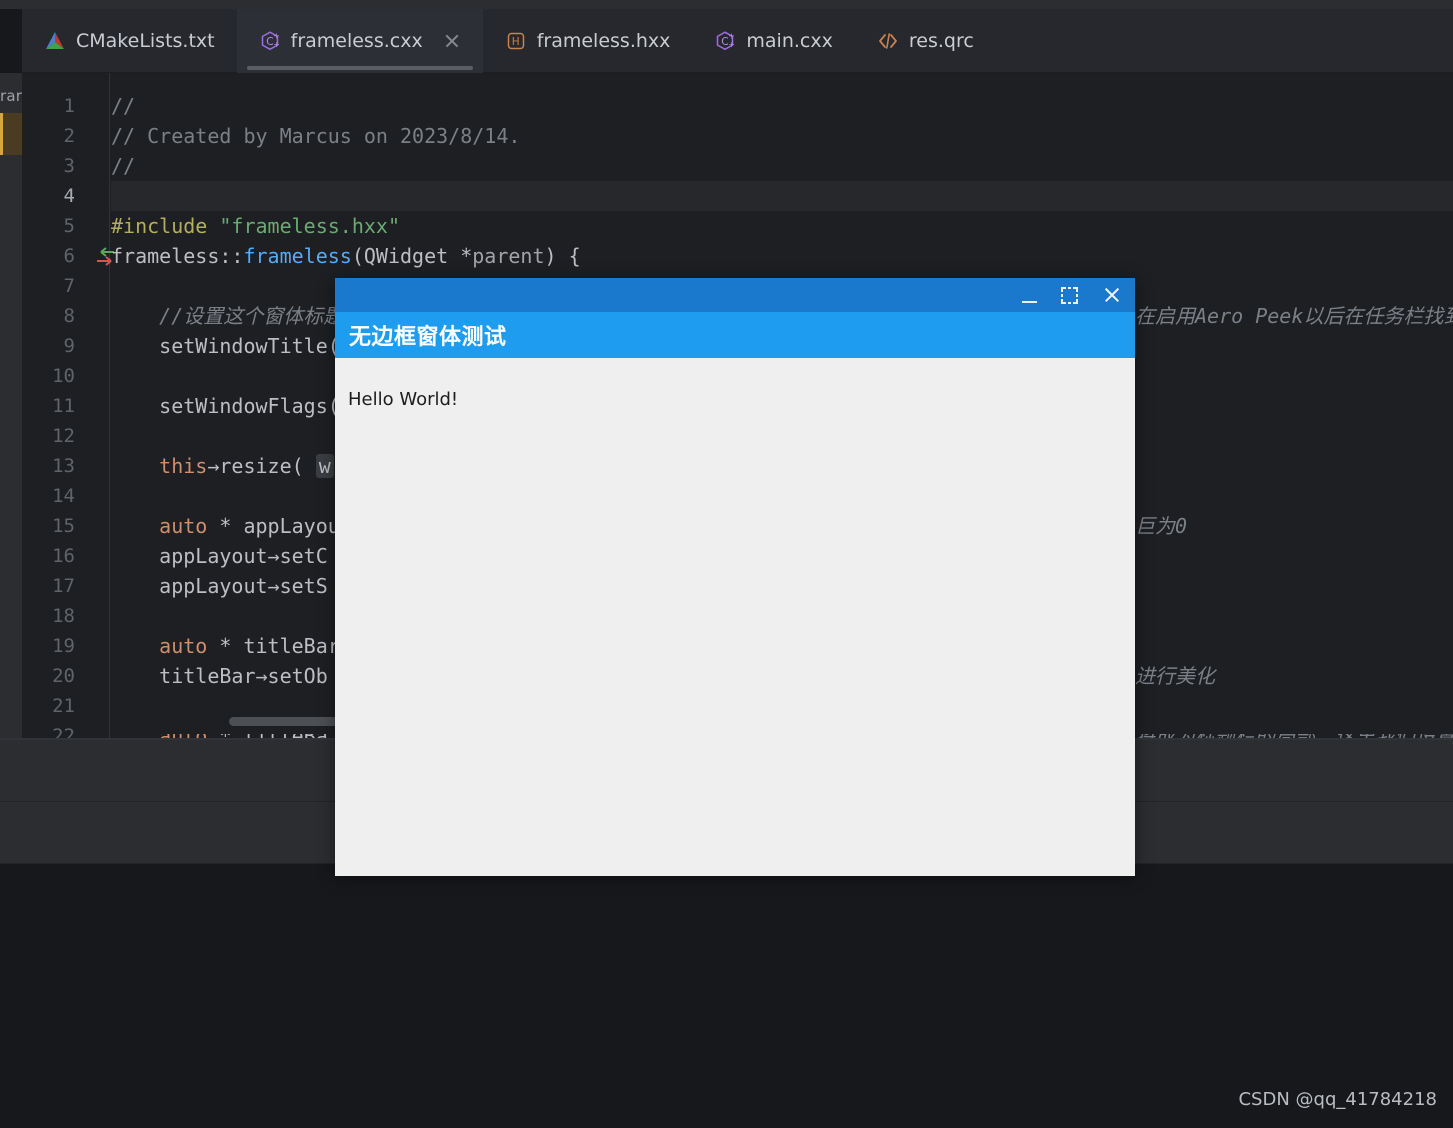  Describe the element at coordinates (183, 466) in the screenshot. I see `code-token: this` at that location.